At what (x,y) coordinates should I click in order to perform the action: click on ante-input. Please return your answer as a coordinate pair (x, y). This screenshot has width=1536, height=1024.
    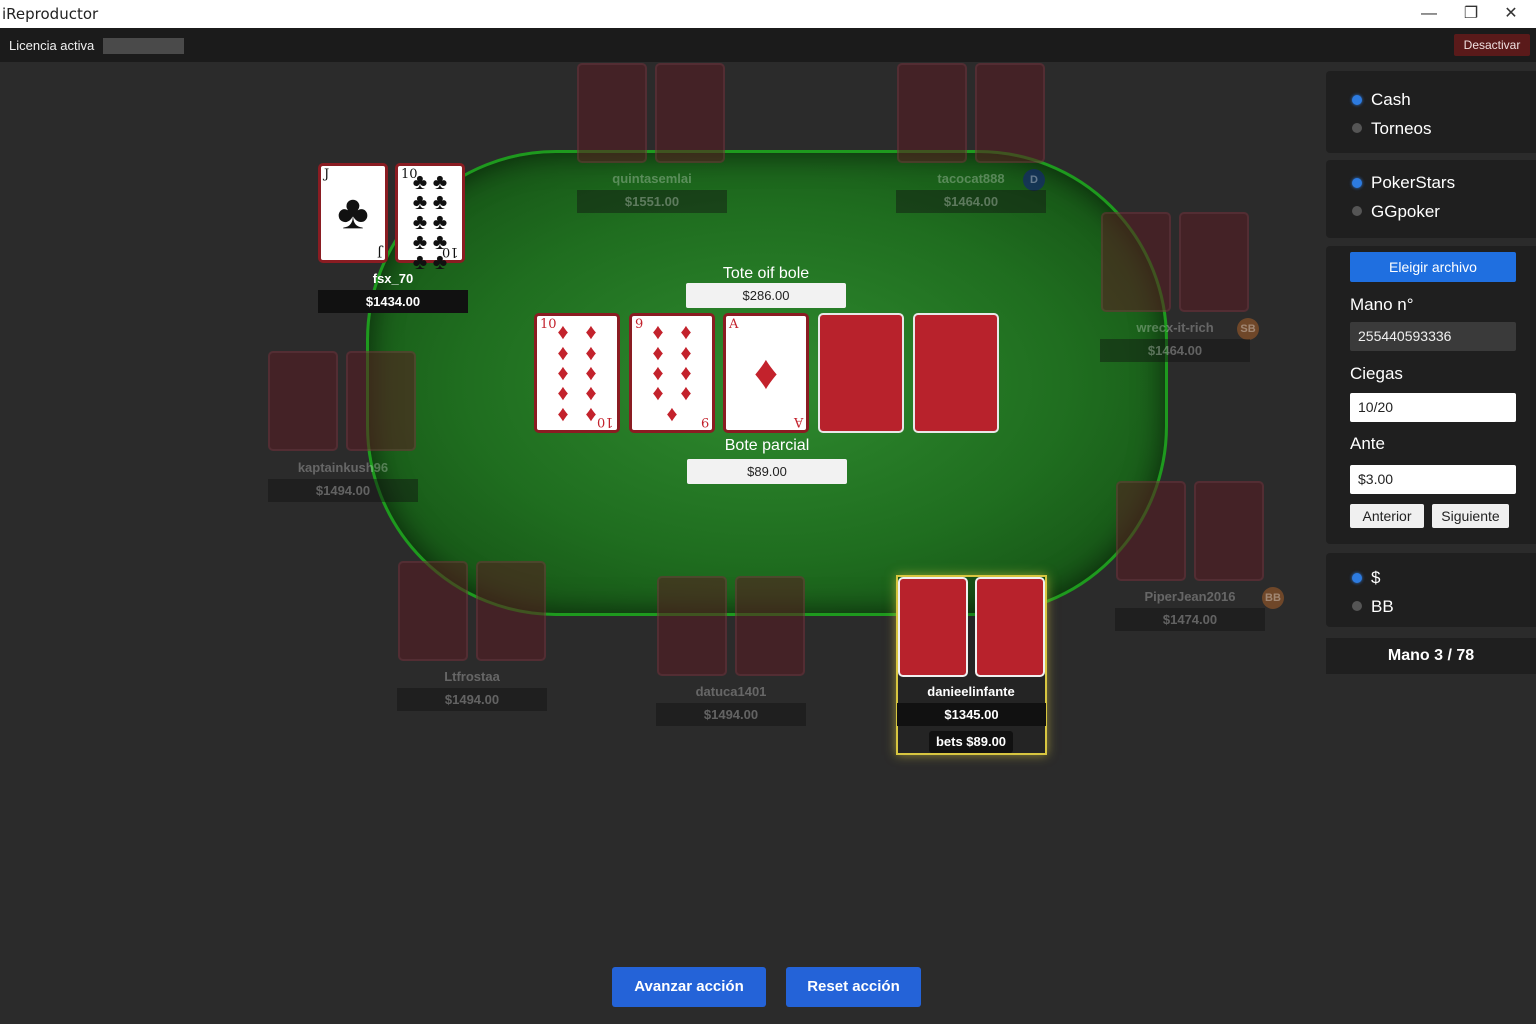
    Looking at the image, I should click on (1433, 479).